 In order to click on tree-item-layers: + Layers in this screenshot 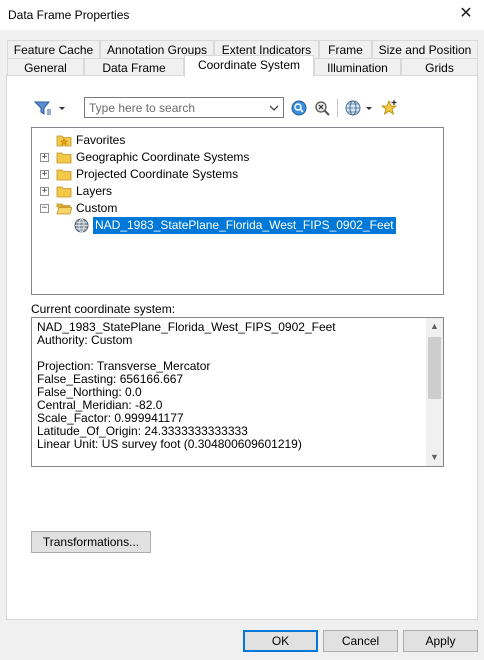, I will do `click(237, 191)`.